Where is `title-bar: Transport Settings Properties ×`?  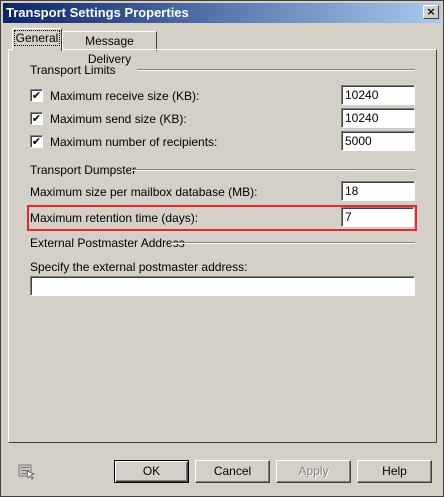 title-bar: Transport Settings Properties × is located at coordinates (222, 13).